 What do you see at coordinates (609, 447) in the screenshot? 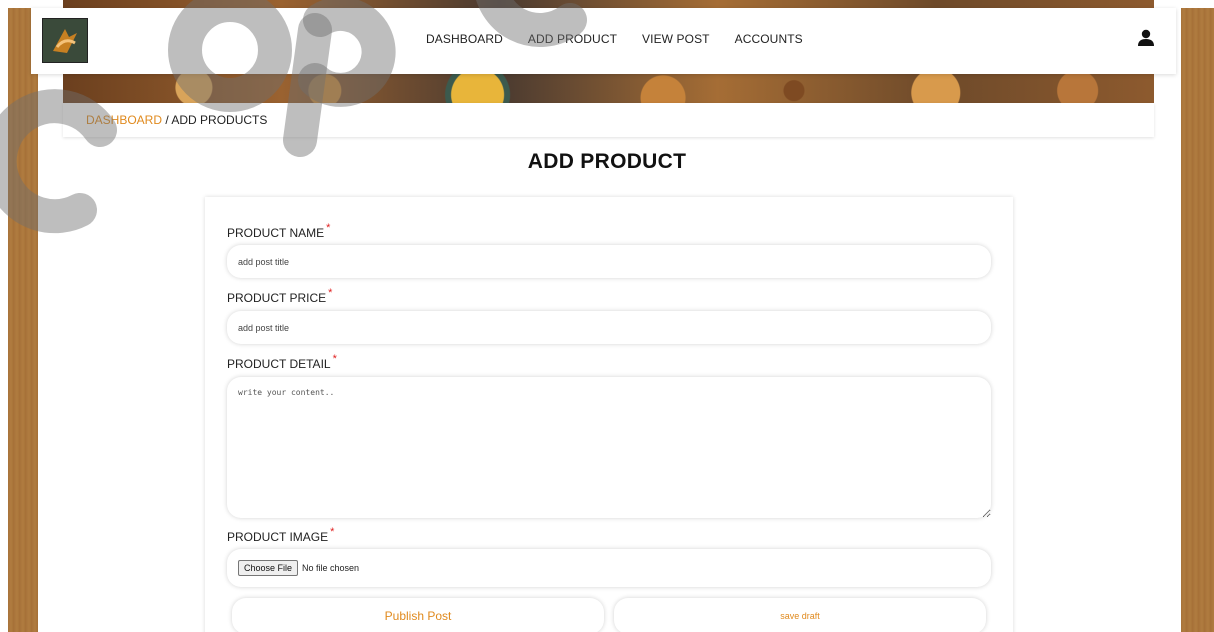
I see `product-detail-textarea` at bounding box center [609, 447].